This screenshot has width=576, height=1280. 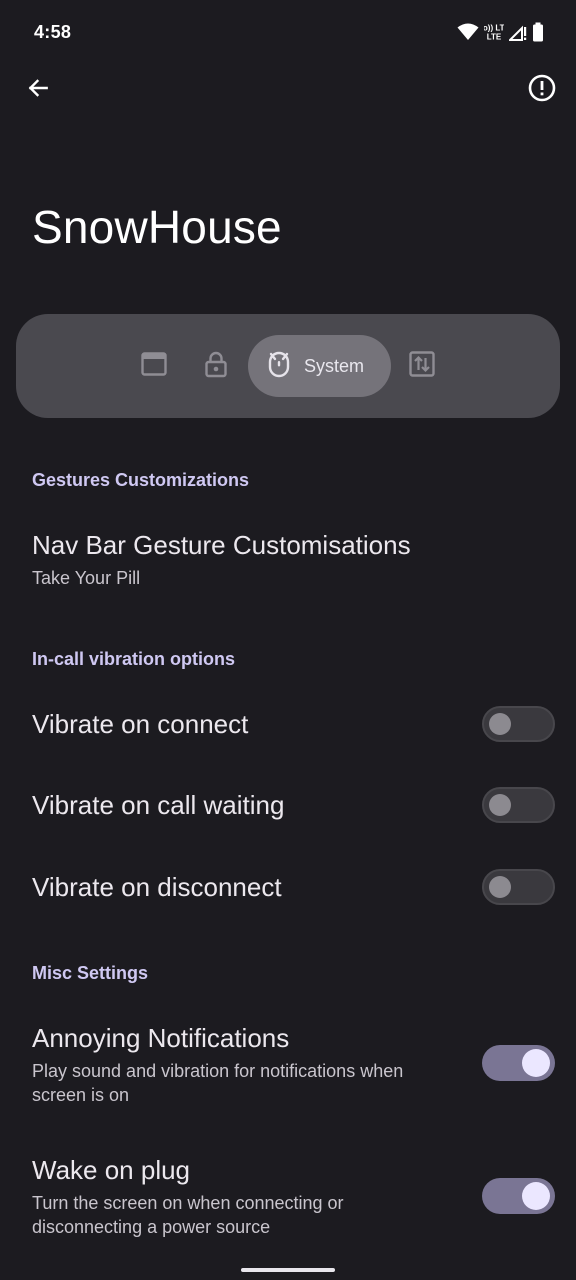 I want to click on vibrate-on-connect-switch, so click(x=518, y=724).